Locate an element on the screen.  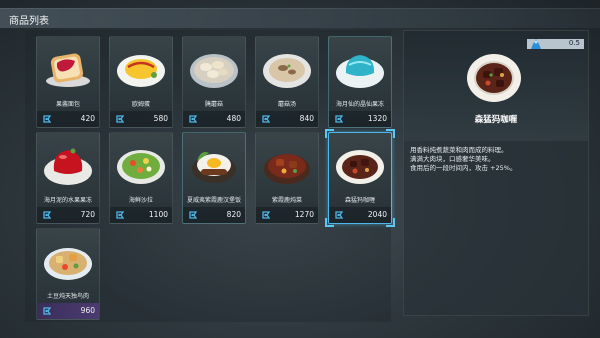
item-card: 森猛犸咖喱 2040 is located at coordinates (360, 178).